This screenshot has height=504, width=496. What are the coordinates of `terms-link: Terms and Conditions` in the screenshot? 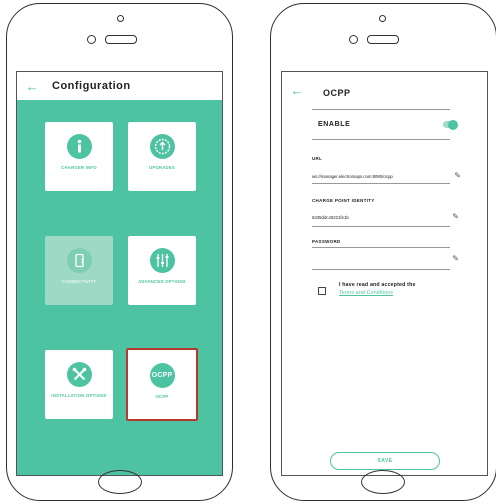 It's located at (366, 293).